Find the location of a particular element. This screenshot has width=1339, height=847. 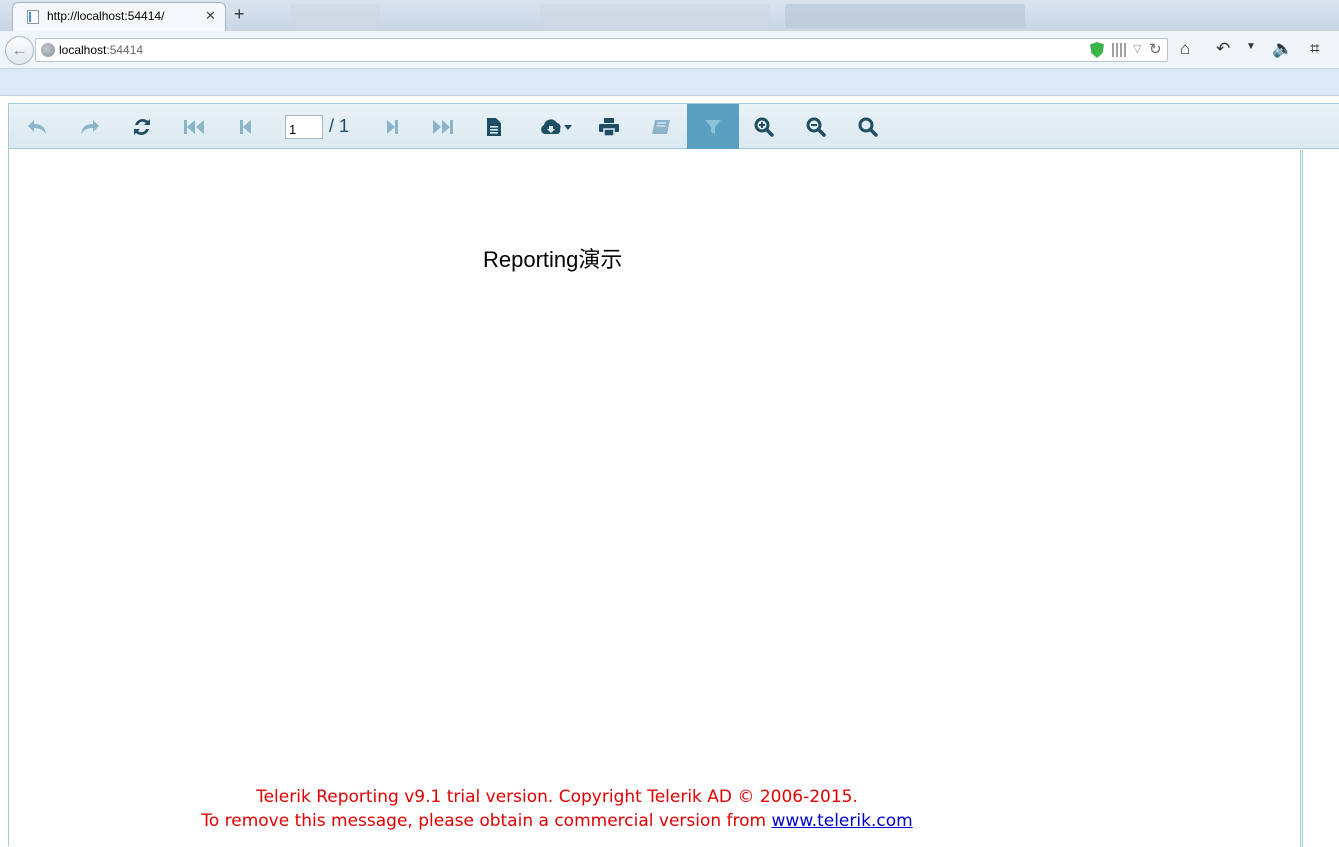

volume-icon: 🔈 is located at coordinates (1282, 49).